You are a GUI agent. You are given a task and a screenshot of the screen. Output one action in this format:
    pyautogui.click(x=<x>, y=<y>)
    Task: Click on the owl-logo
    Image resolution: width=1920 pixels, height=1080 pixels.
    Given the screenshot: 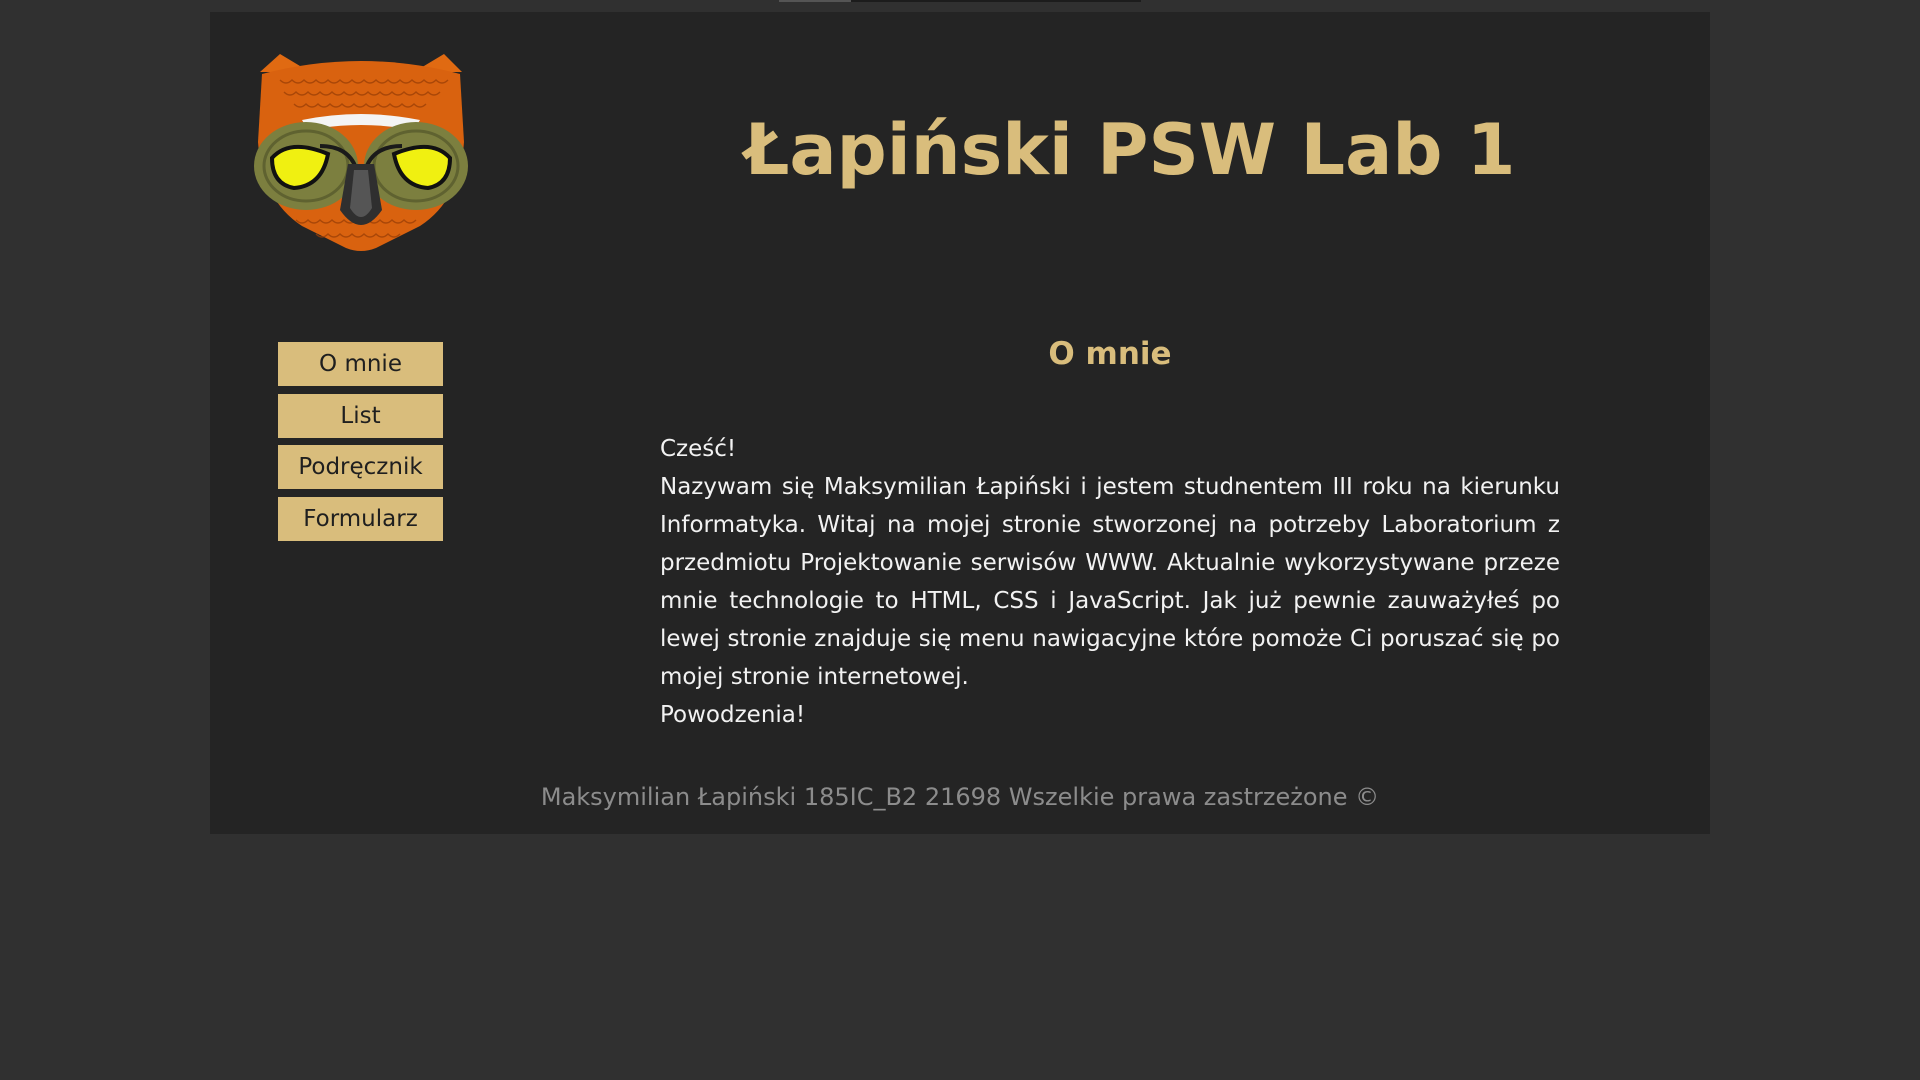 What is the action you would take?
    pyautogui.click(x=361, y=152)
    